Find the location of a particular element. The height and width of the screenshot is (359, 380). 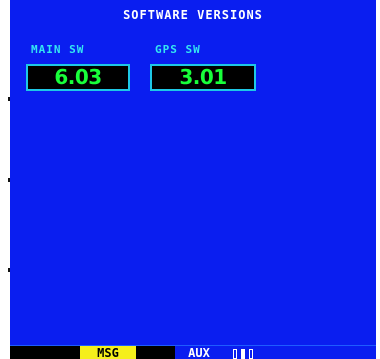

main-sw-label: MAIN SW is located at coordinates (58, 49).